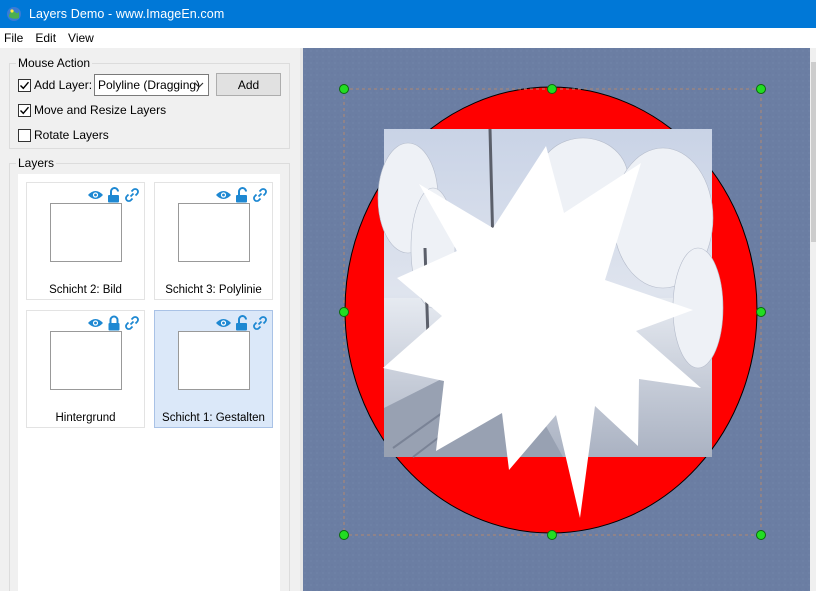 The image size is (816, 591). Describe the element at coordinates (127, 14) in the screenshot. I see `window-title: Layers Demo - www.ImageEn.com` at that location.